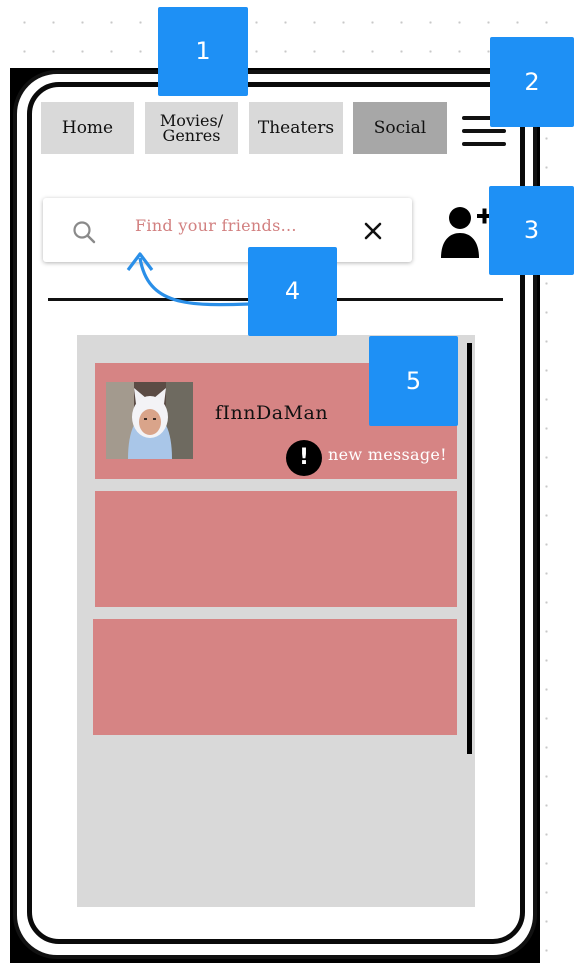 The width and height of the screenshot is (574, 965). Describe the element at coordinates (304, 458) in the screenshot. I see `exclamation-icon: !` at that location.